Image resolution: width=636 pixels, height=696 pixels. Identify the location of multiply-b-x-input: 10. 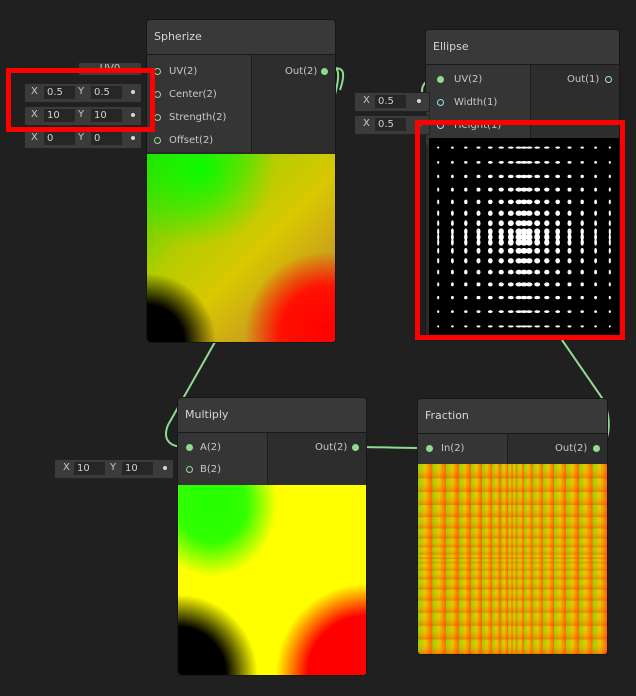
(89, 468).